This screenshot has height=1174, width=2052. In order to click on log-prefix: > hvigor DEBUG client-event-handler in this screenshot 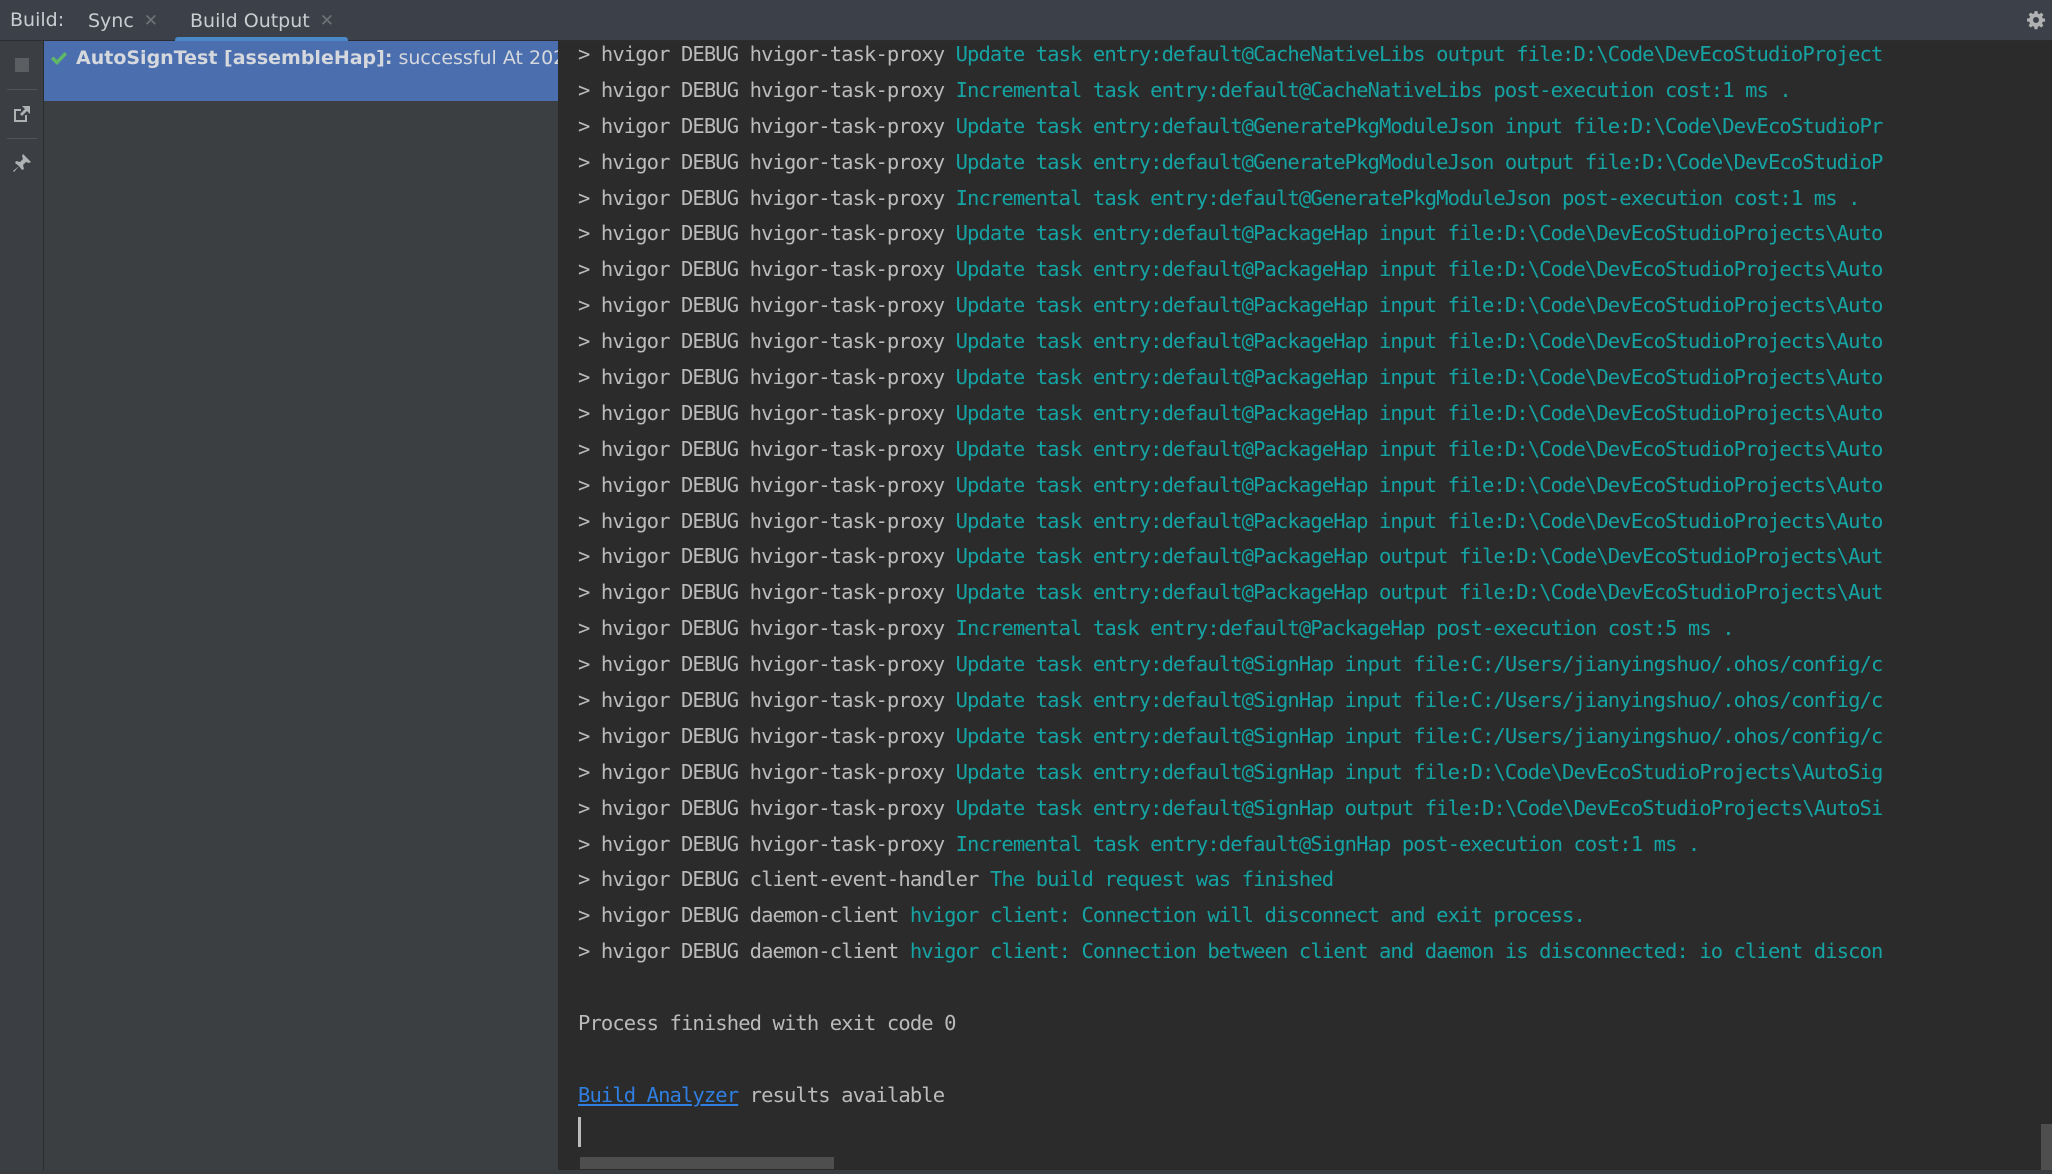, I will do `click(778, 879)`.